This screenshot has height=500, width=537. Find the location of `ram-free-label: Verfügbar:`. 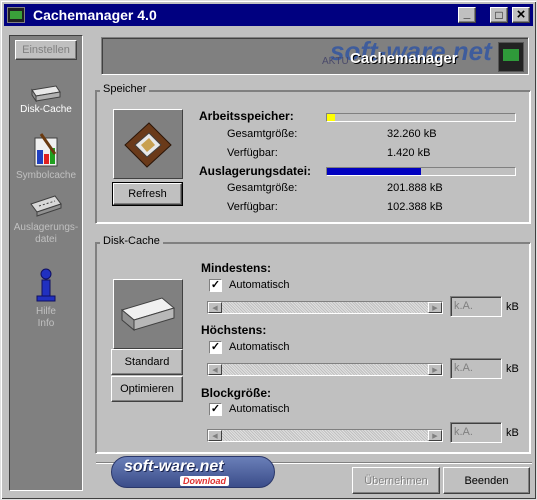

ram-free-label: Verfügbar: is located at coordinates (252, 153).